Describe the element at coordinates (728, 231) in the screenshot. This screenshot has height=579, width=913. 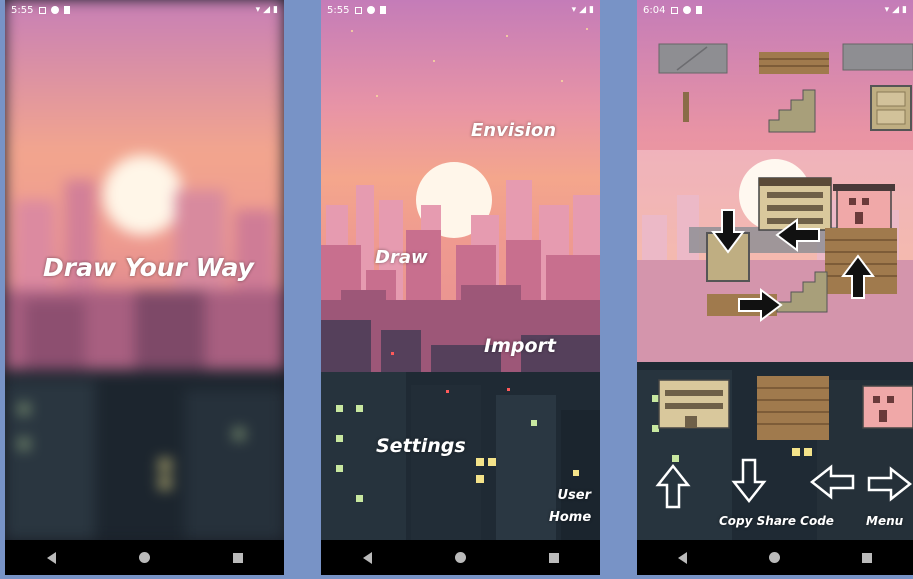
I see `down-arrow-icon` at that location.